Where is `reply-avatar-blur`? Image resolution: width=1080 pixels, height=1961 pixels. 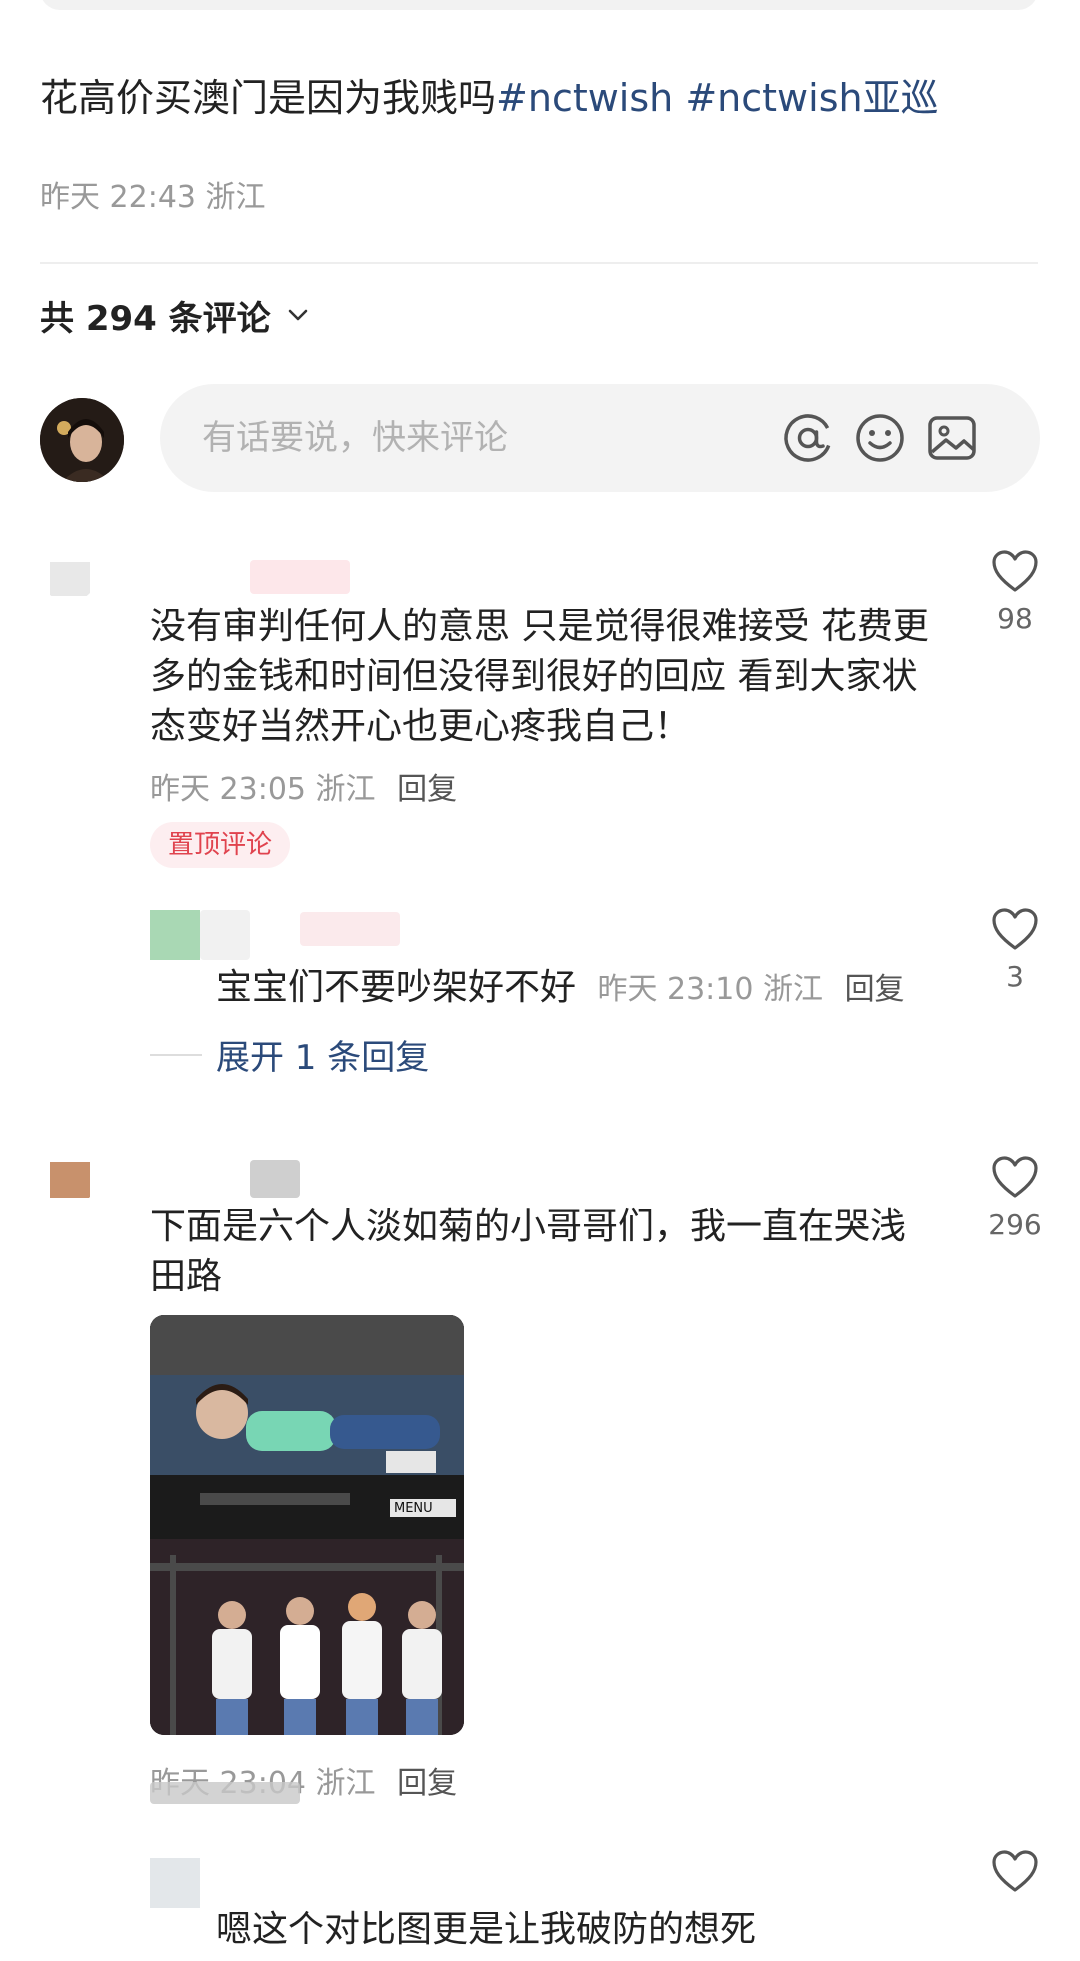 reply-avatar-blur is located at coordinates (225, 935).